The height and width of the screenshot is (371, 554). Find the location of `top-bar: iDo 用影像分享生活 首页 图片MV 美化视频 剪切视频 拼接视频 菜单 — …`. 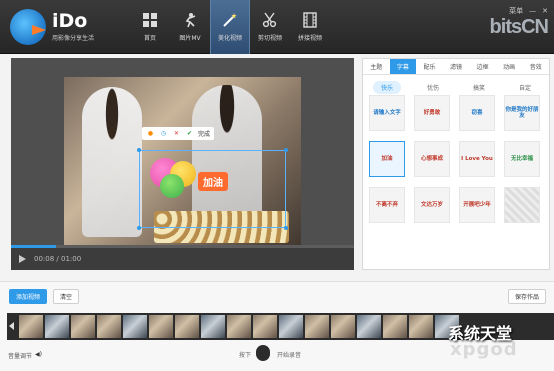

top-bar: iDo 用影像分享生活 首页 图片MV 美化视频 剪切视频 拼接视频 菜单 — … is located at coordinates (277, 27).